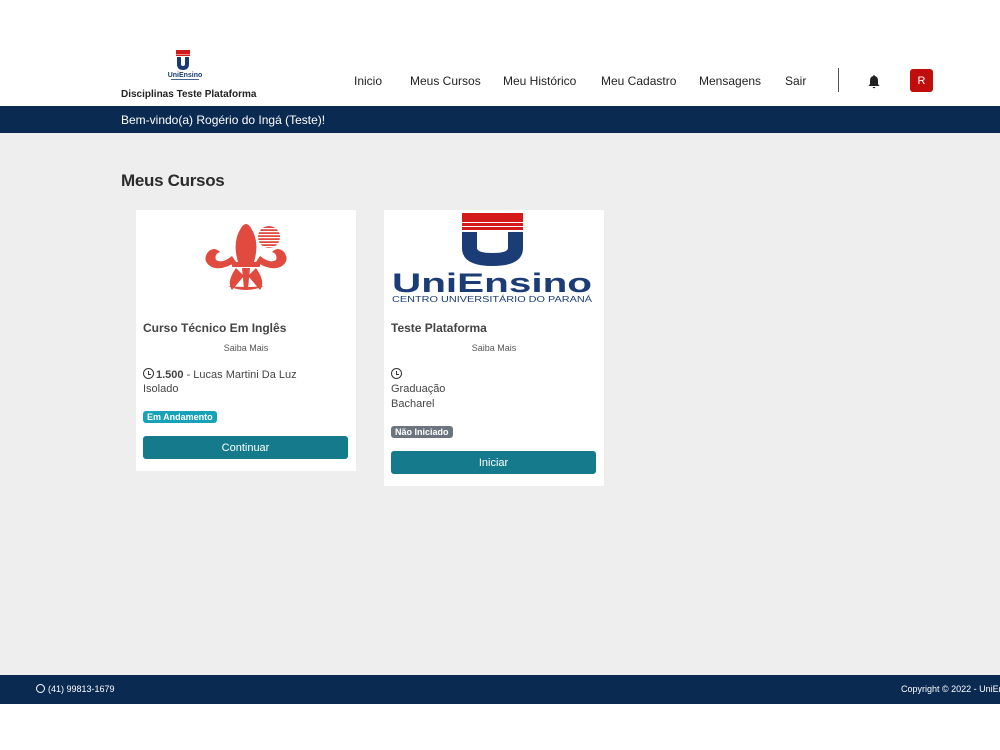 The height and width of the screenshot is (750, 1000). Describe the element at coordinates (638, 81) in the screenshot. I see `nav-meu-cadastro: Meu Cadastro` at that location.